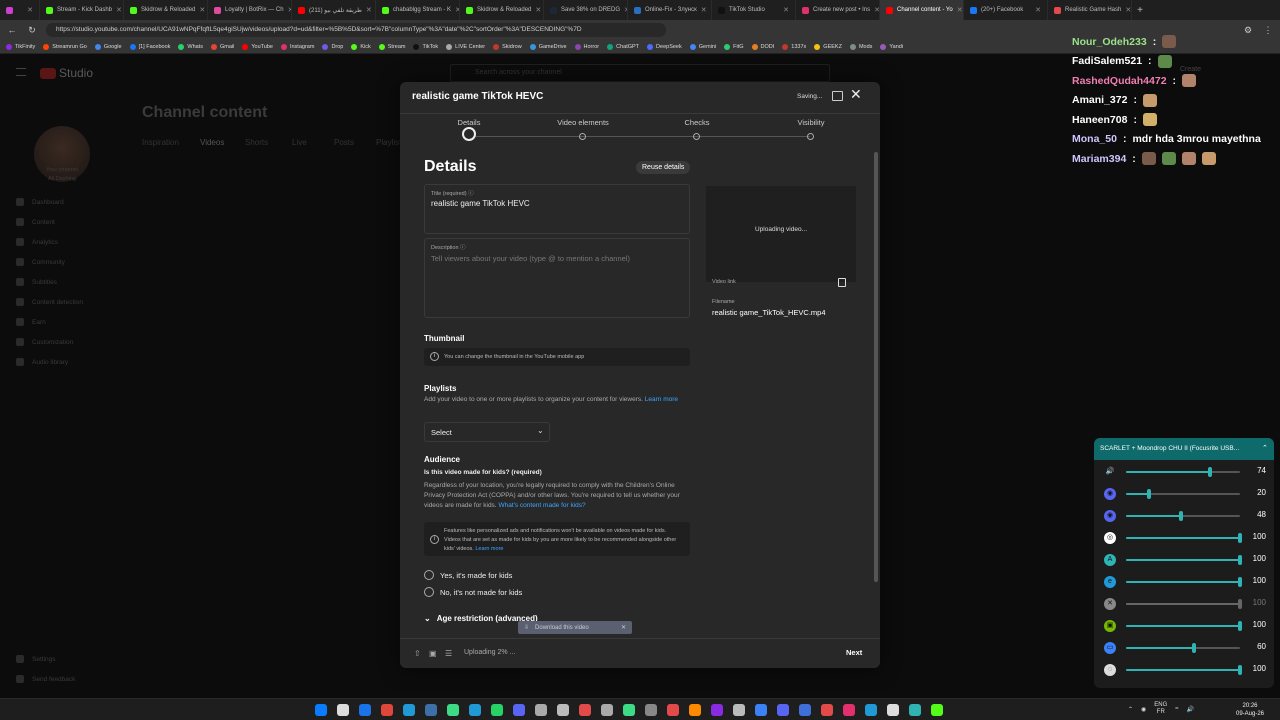  I want to click on radio-not-made-for-kids: No, it's not made for kids, so click(473, 592).